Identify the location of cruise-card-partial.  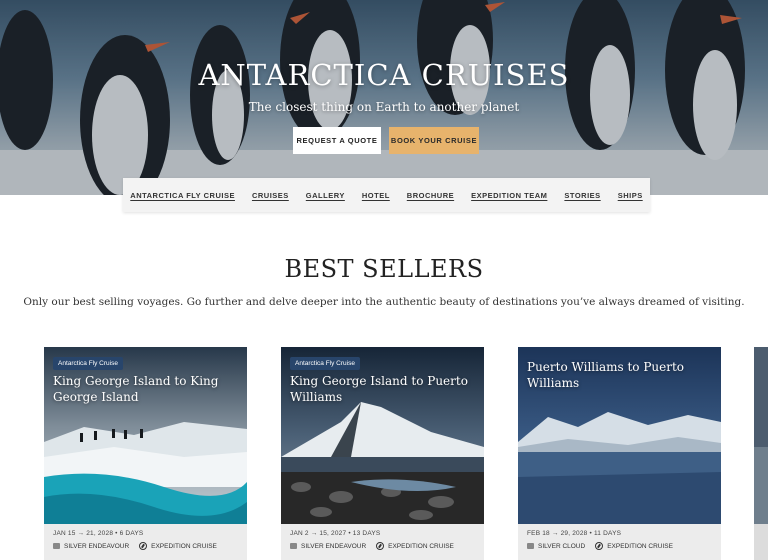
(761, 453).